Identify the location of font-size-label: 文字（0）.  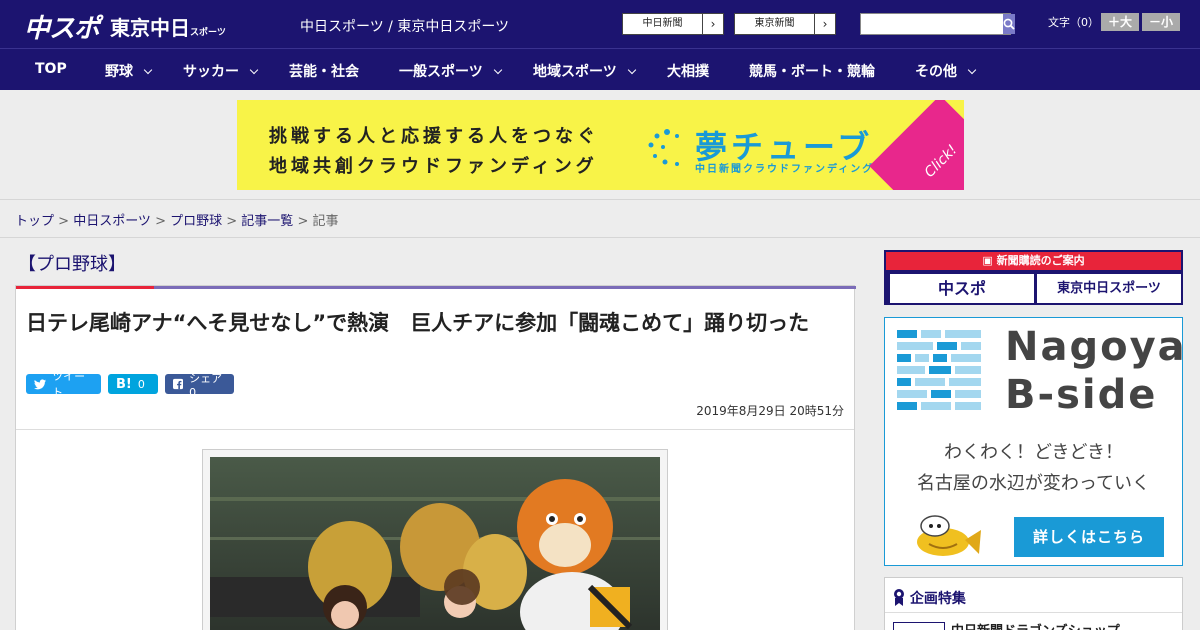
(1073, 22).